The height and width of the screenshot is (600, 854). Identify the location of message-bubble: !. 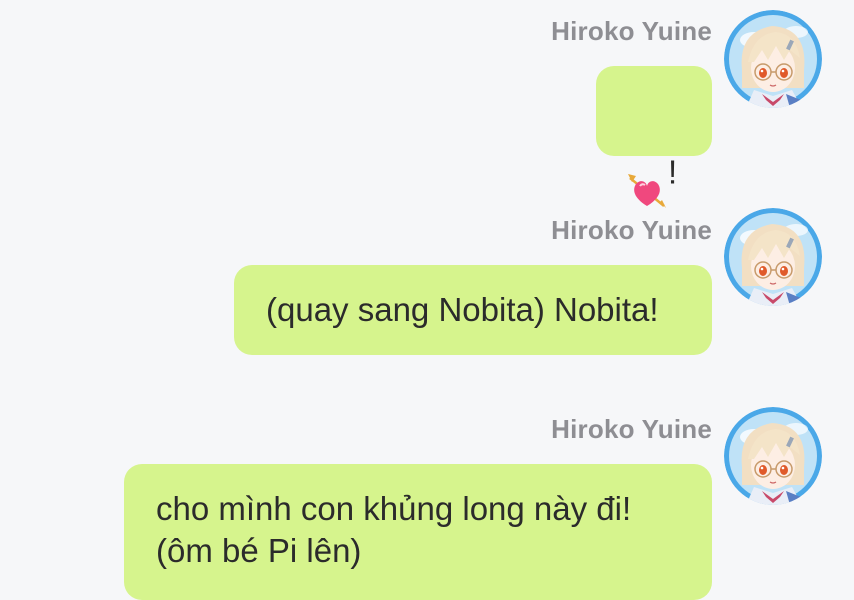
(654, 137).